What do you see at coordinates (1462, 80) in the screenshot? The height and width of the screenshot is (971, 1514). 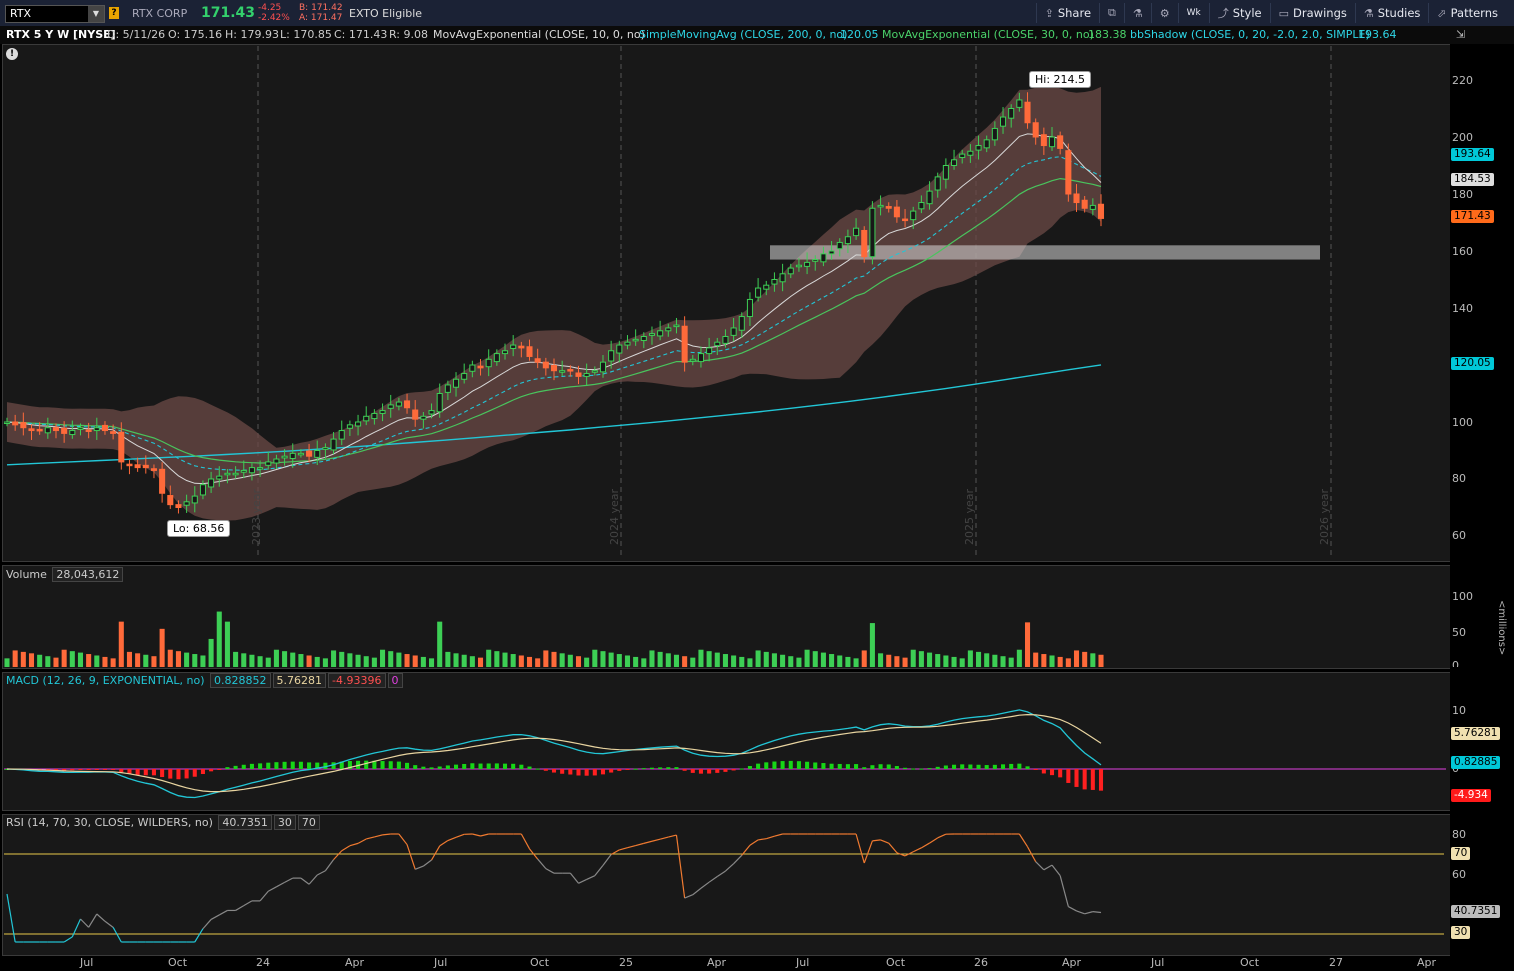 I see `price-tick: 220` at bounding box center [1462, 80].